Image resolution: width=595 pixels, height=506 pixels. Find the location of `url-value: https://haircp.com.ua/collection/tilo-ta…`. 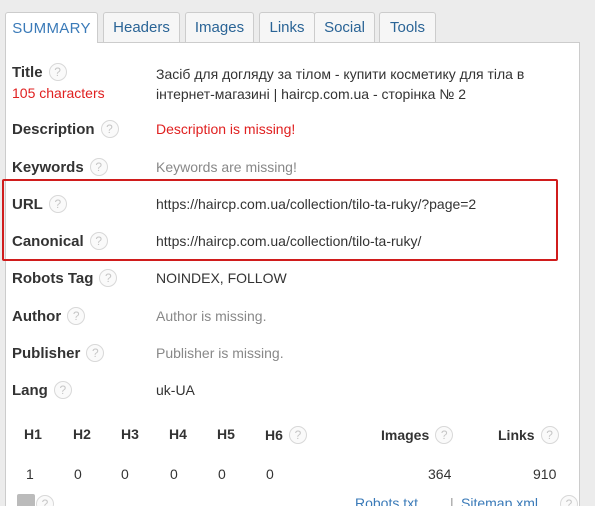

url-value: https://haircp.com.ua/collection/tilo-ta… is located at coordinates (316, 204).